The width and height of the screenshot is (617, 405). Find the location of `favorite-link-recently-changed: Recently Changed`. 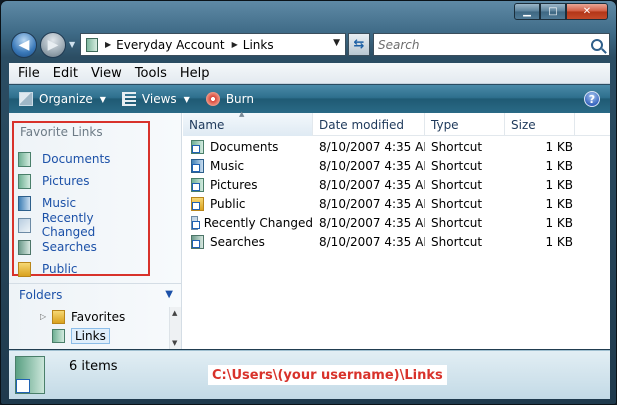

favorite-link-recently-changed: Recently Changed is located at coordinates (81, 225).